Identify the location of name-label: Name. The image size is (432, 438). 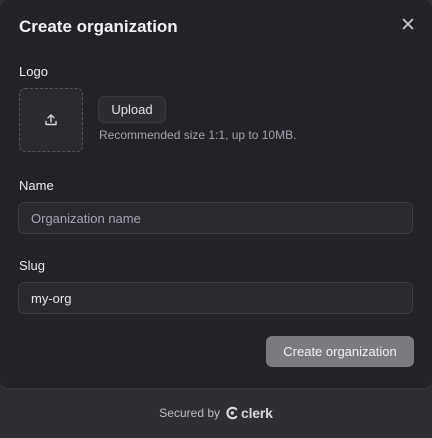
(36, 185).